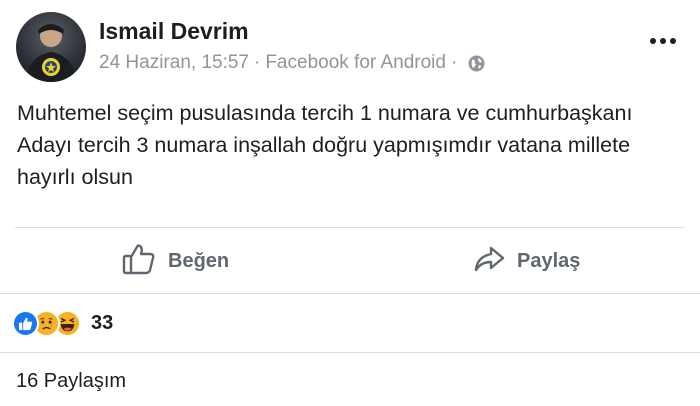 Image resolution: width=700 pixels, height=406 pixels. Describe the element at coordinates (139, 261) in the screenshot. I see `thumbs-up-icon` at that location.